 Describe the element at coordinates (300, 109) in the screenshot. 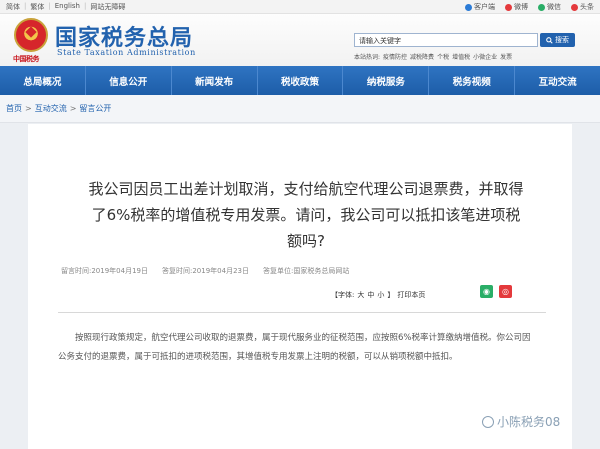

I see `breadcrumb: 首页 > 互动交流 > 留言公开` at that location.